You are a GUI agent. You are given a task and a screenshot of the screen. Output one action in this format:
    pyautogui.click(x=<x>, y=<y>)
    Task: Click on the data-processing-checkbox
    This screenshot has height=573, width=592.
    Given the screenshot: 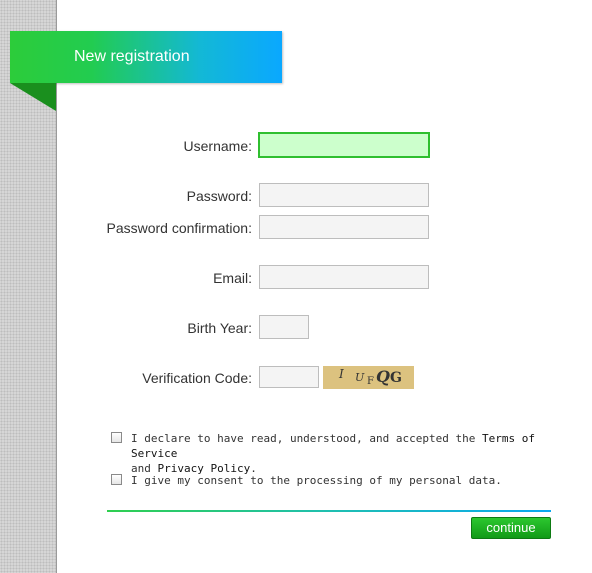 What is the action you would take?
    pyautogui.click(x=116, y=479)
    